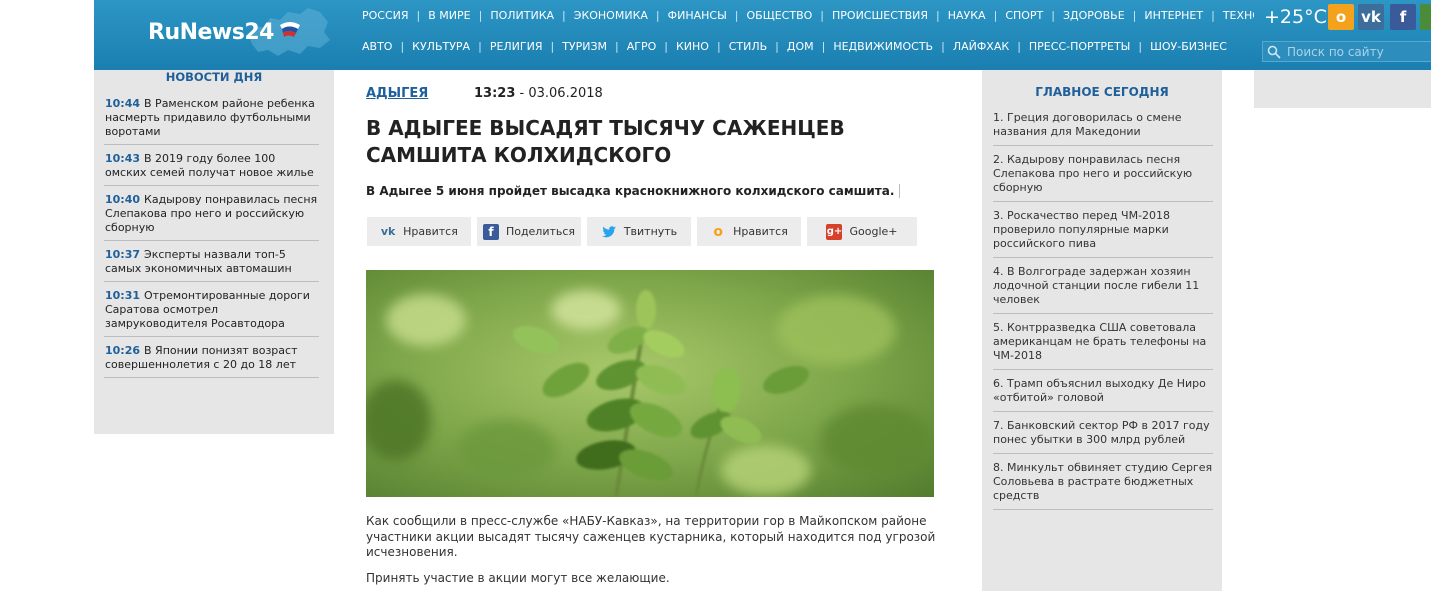 The width and height of the screenshot is (1431, 591). I want to click on news-time: 10:43, so click(123, 158).